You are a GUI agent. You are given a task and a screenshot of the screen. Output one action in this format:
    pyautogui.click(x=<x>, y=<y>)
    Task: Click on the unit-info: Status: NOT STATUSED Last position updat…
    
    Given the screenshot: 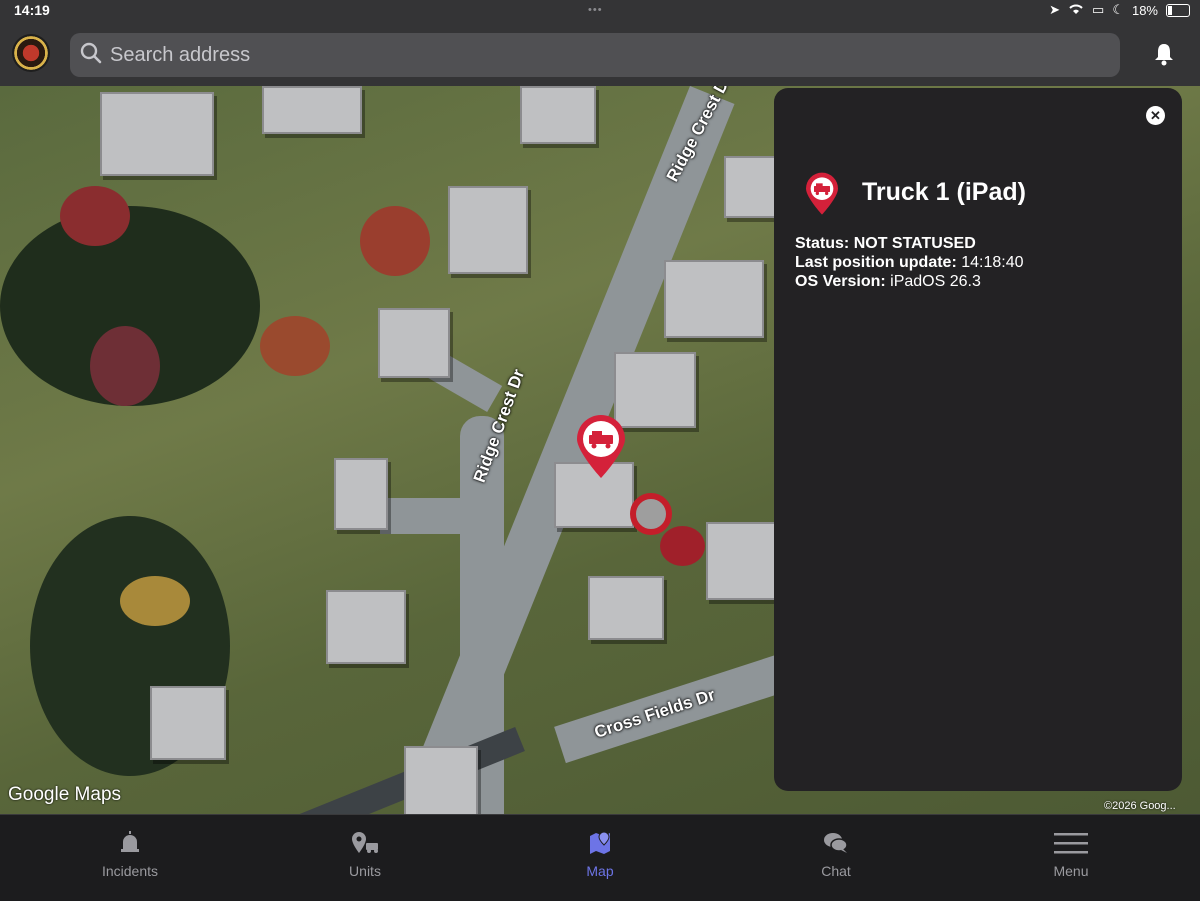 What is the action you would take?
    pyautogui.click(x=909, y=262)
    